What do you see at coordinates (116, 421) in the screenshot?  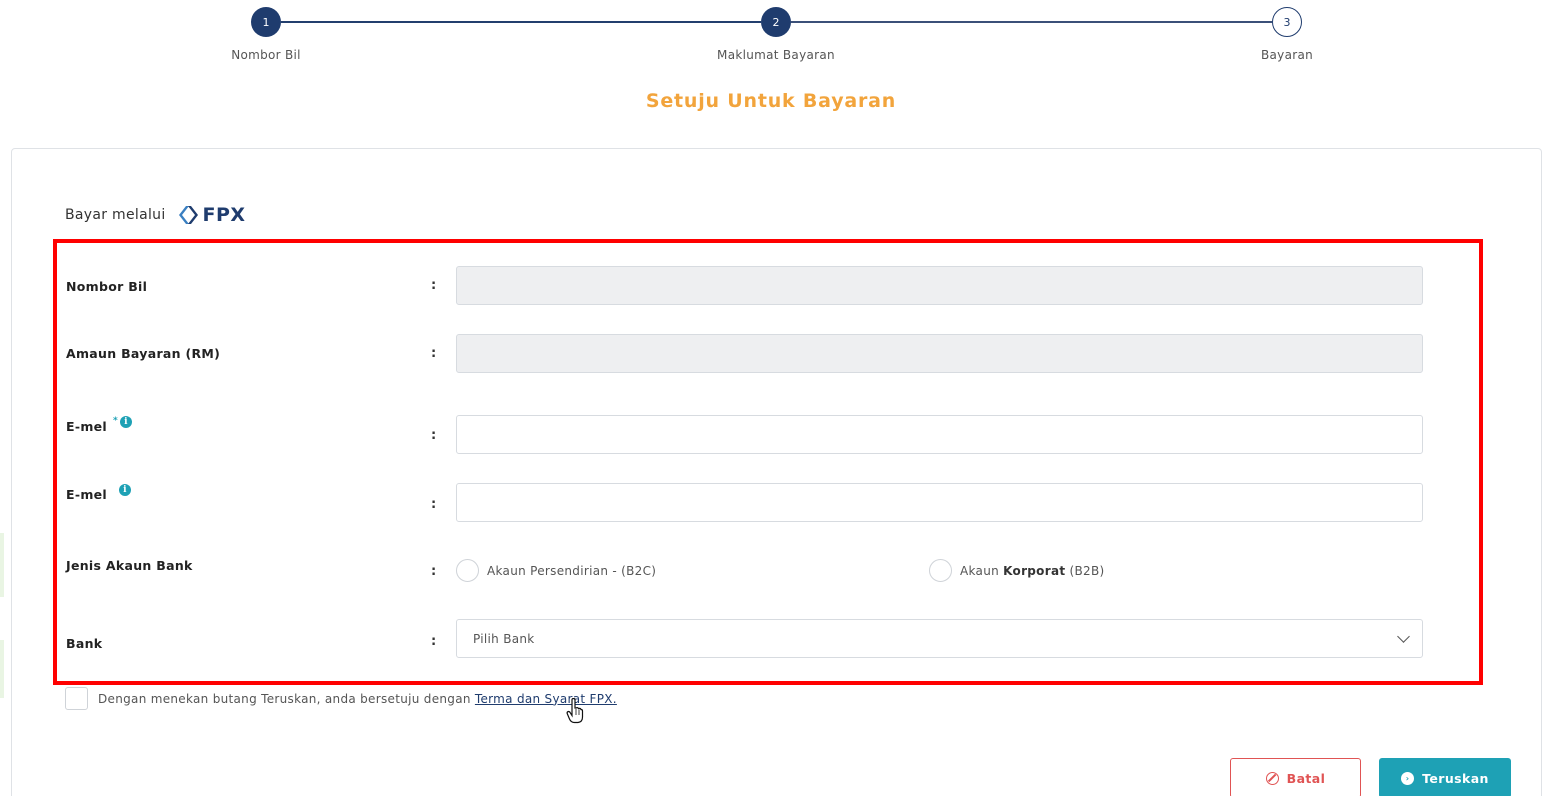 I see `required-mark: *` at bounding box center [116, 421].